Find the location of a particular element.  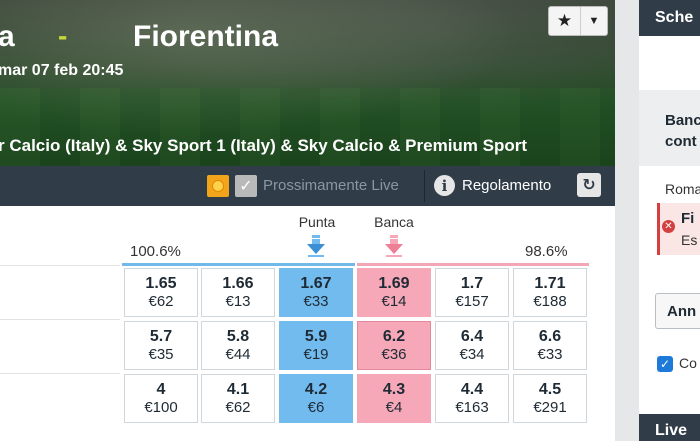

info-icon: i is located at coordinates (444, 185).